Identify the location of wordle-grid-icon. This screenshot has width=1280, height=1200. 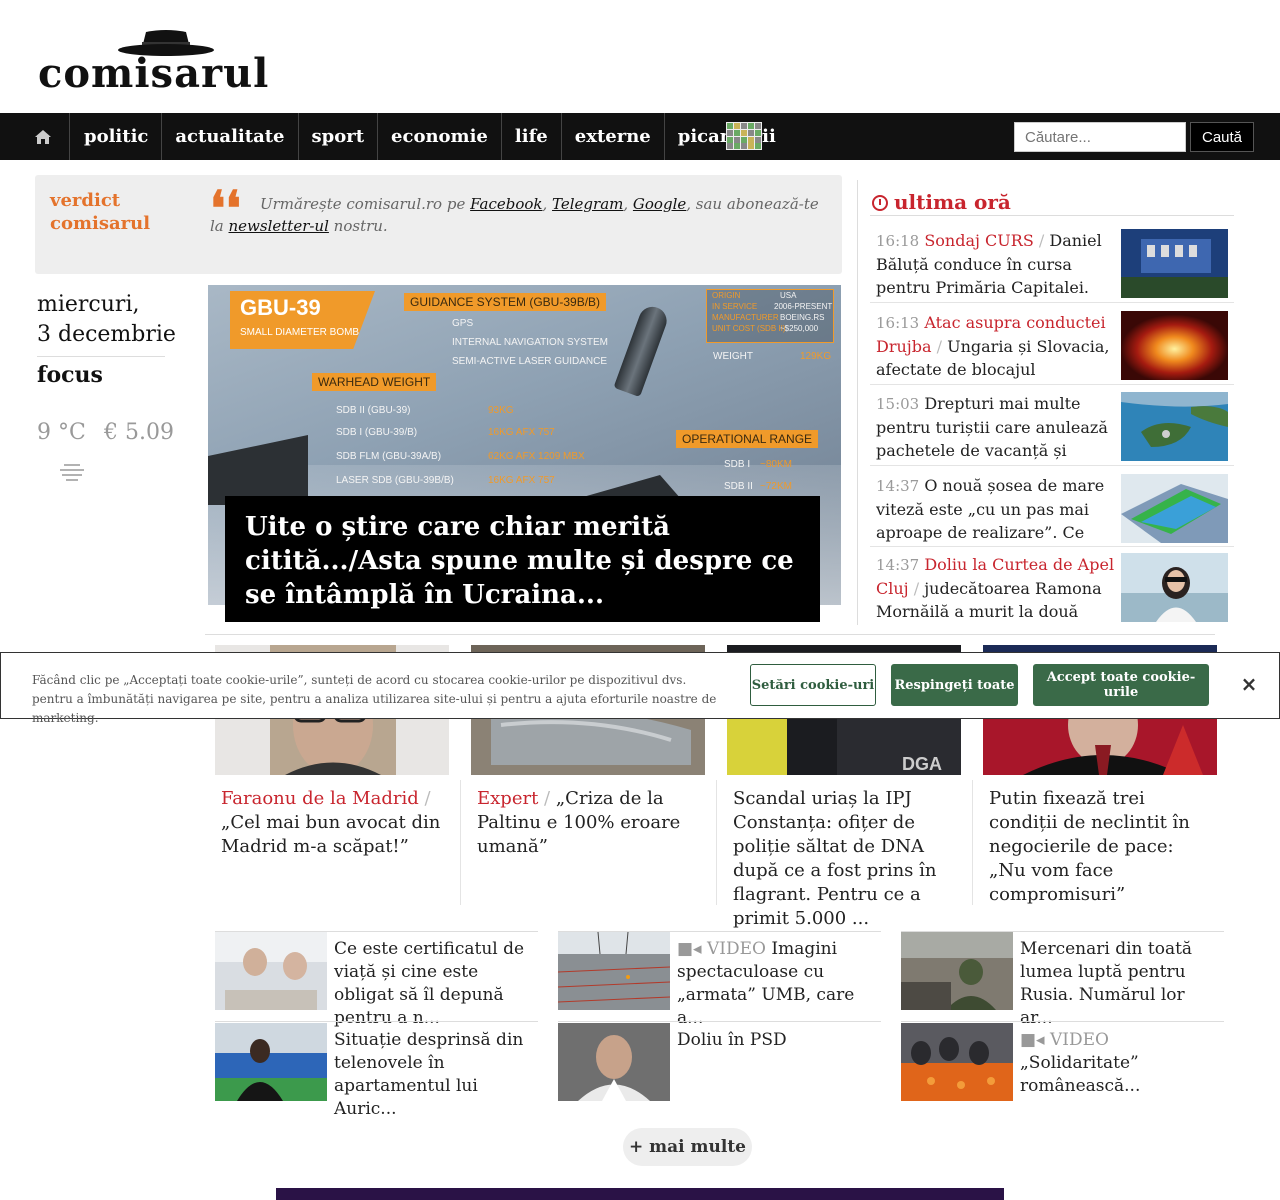
(744, 136).